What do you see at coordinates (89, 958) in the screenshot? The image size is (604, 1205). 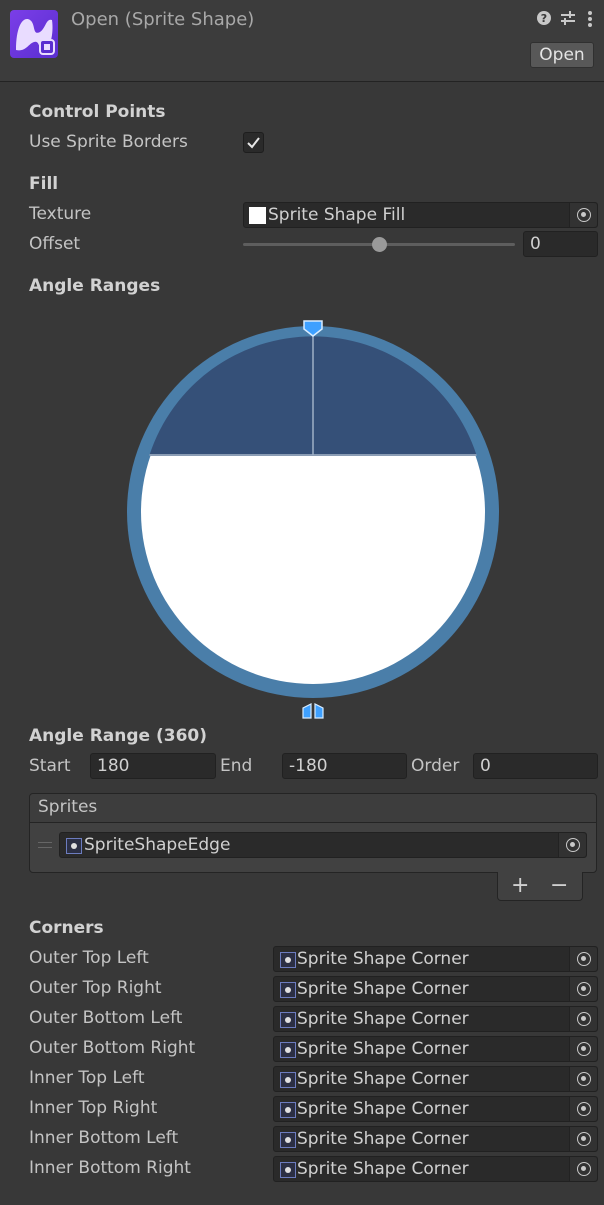 I see `corner-label: Outer Top Left` at bounding box center [89, 958].